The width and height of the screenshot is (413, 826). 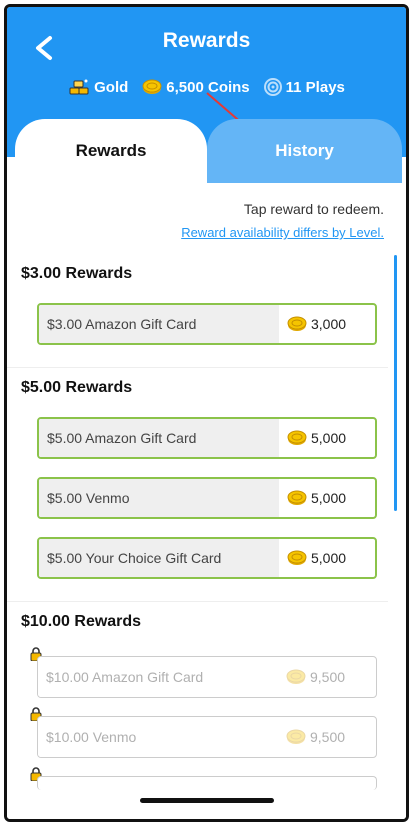 I want to click on reward-label: $10.00 Venmo, so click(x=158, y=737).